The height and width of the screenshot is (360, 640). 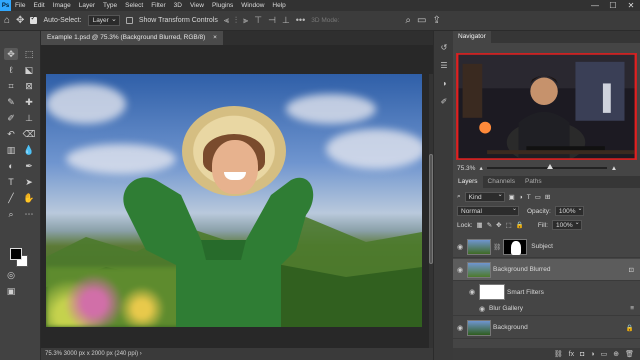 What do you see at coordinates (546, 309) in the screenshot?
I see `blur-gallery-row: ◉ Blur Gallery ≡` at bounding box center [546, 309].